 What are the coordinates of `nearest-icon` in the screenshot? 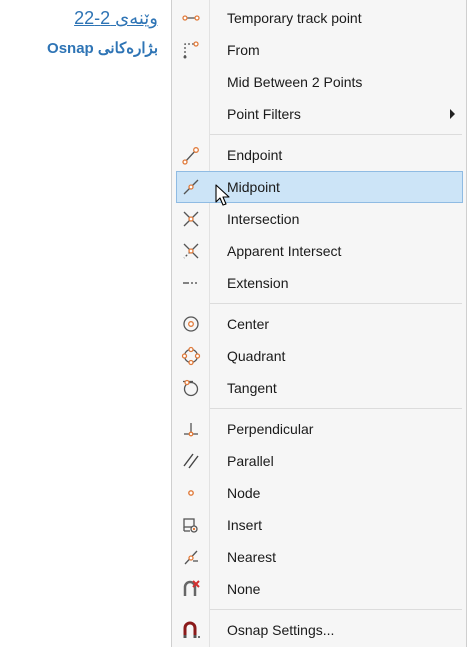 It's located at (191, 557).